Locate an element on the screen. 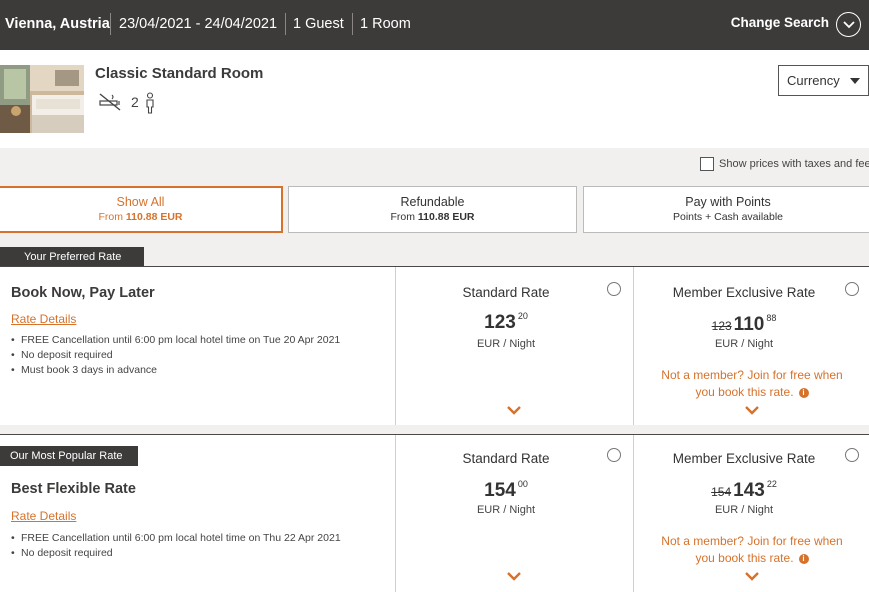  price-cents: 20 is located at coordinates (522, 316).